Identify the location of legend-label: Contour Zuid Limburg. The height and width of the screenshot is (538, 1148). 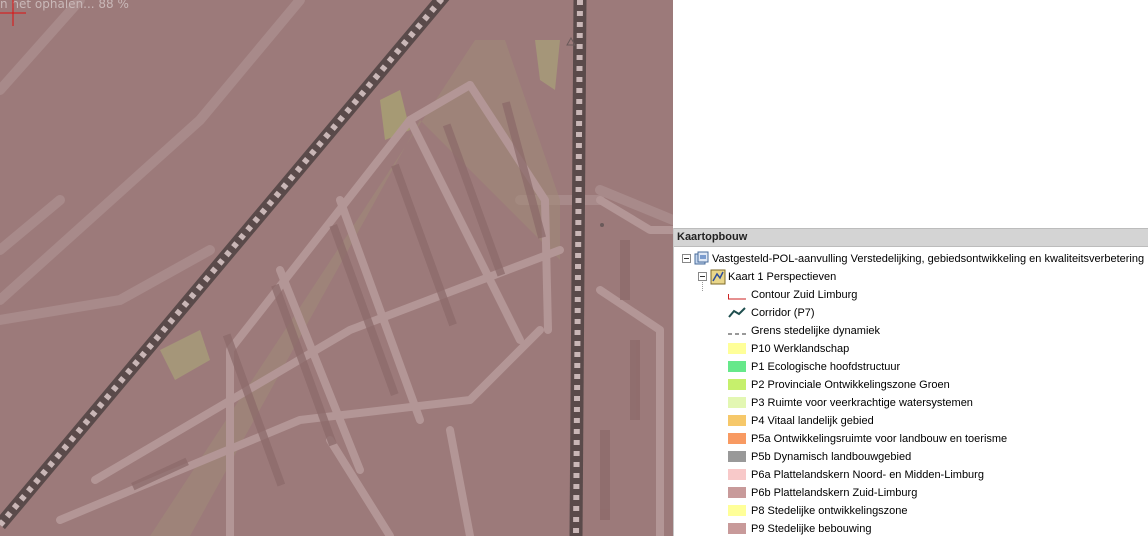
(804, 295).